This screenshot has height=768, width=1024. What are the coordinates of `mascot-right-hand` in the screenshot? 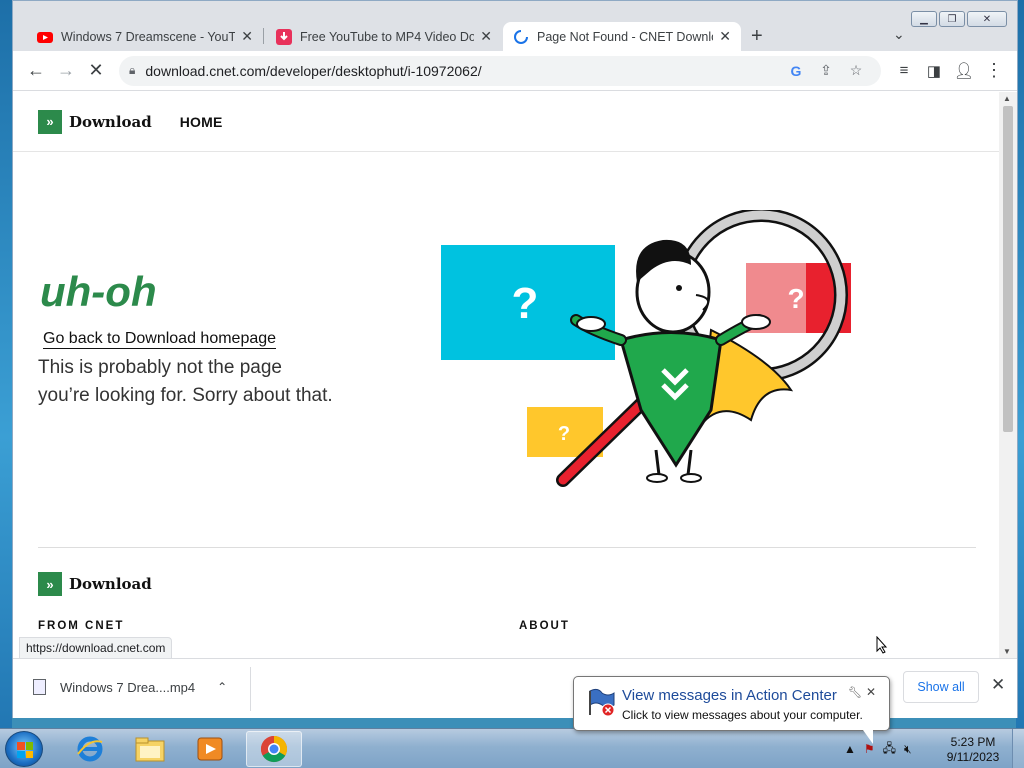 It's located at (756, 322).